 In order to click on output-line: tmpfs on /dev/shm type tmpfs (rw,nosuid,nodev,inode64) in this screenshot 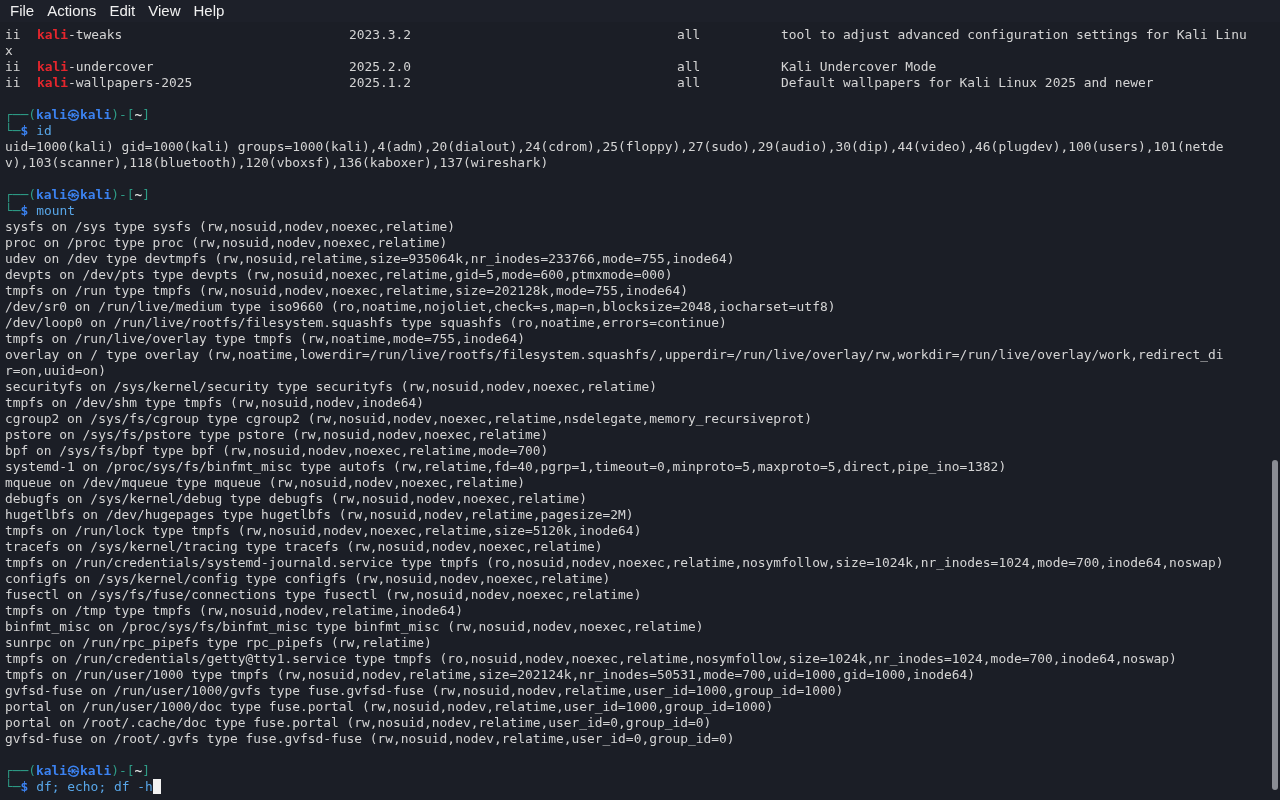, I will do `click(215, 402)`.